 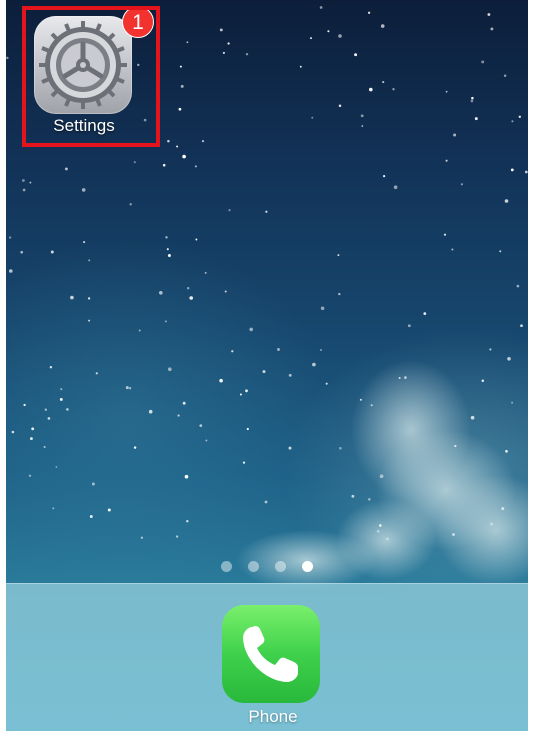 What do you see at coordinates (138, 22) in the screenshot?
I see `notification-badge: 1` at bounding box center [138, 22].